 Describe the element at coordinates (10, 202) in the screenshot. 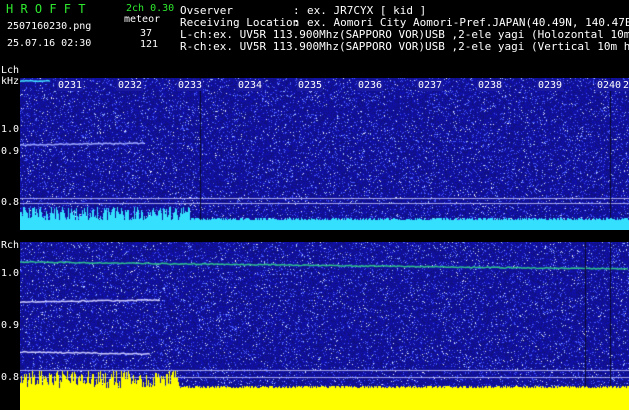

I see `lch-ytick-3: 0.8` at that location.